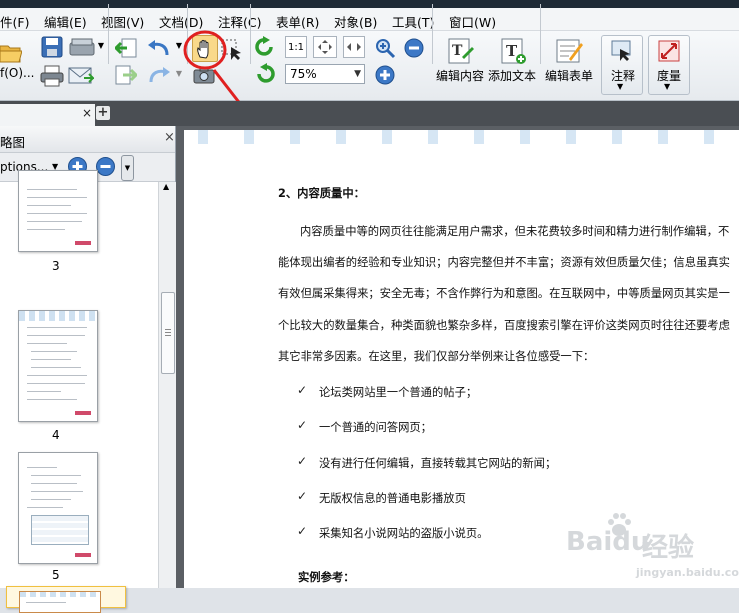 The image size is (739, 613). What do you see at coordinates (303, 74) in the screenshot?
I see `zoom-level-value: 75%` at bounding box center [303, 74].